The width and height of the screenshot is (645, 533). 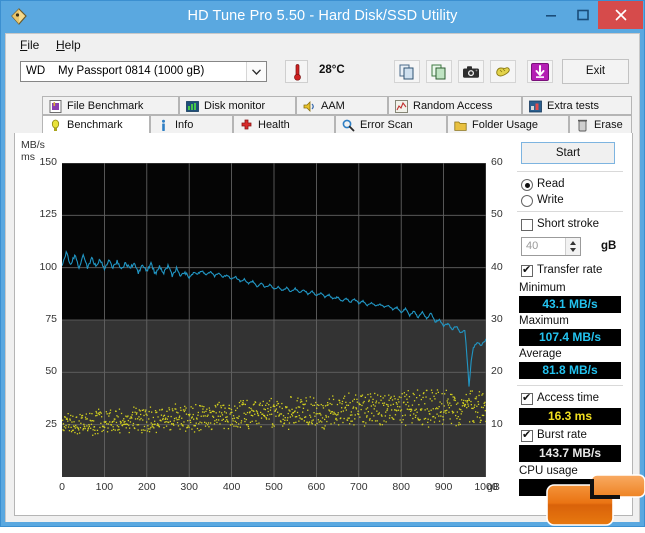 I want to click on tab-label: Info, so click(x=184, y=125).